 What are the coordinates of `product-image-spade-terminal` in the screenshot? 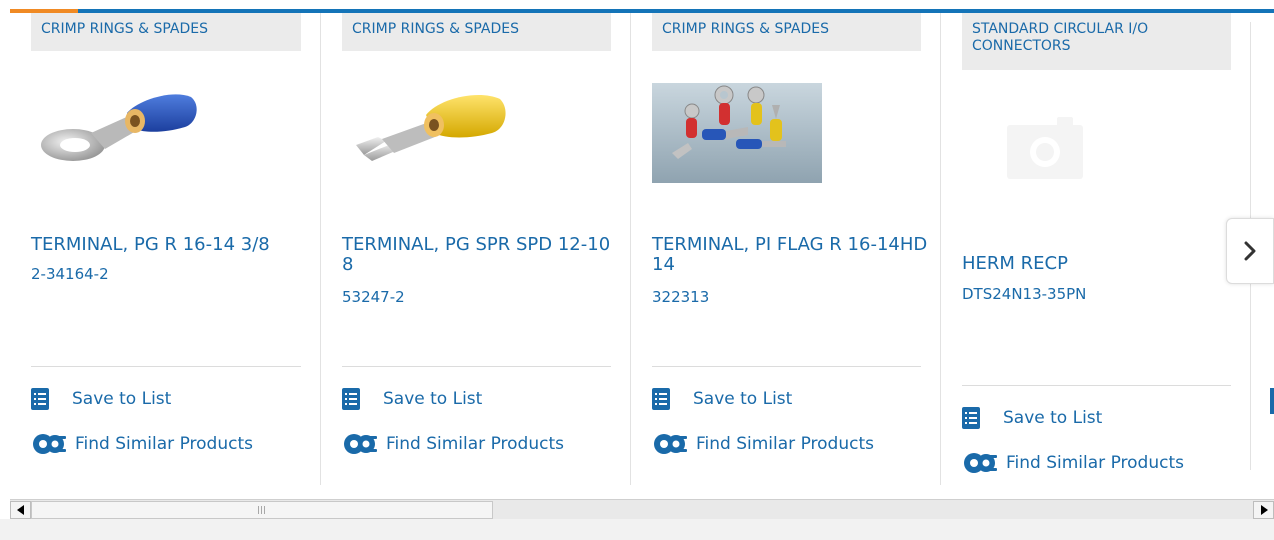 It's located at (427, 133).